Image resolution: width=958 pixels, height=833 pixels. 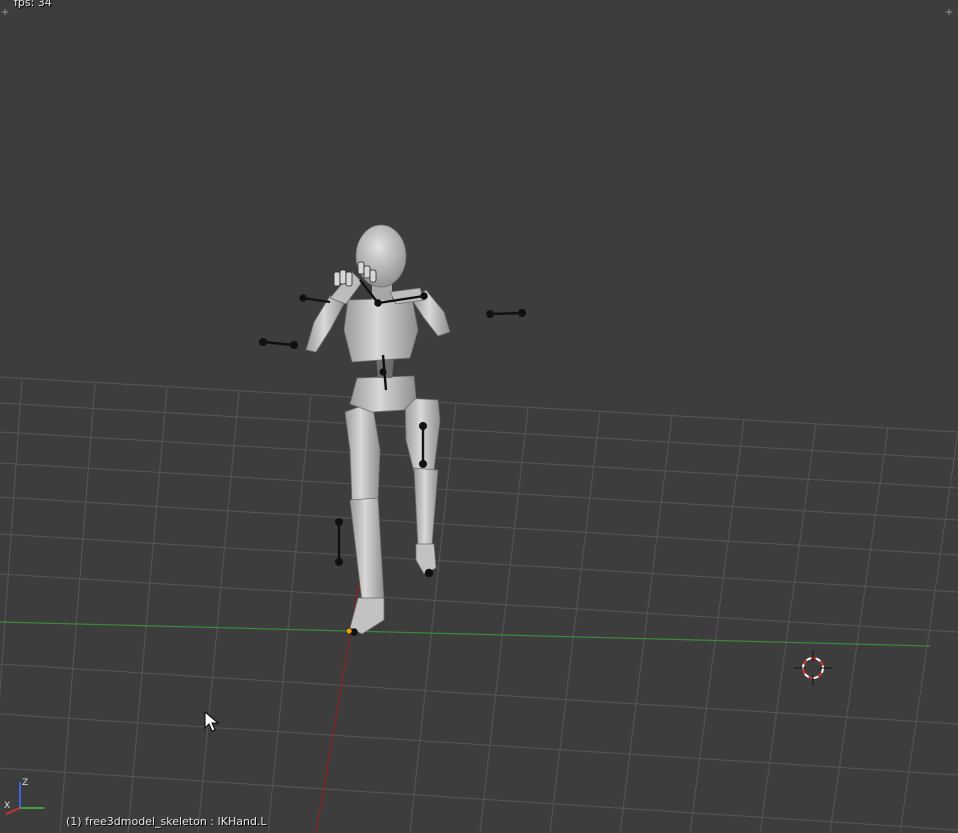 I want to click on bone-ik-arm-left-outer, so click(x=506, y=313).